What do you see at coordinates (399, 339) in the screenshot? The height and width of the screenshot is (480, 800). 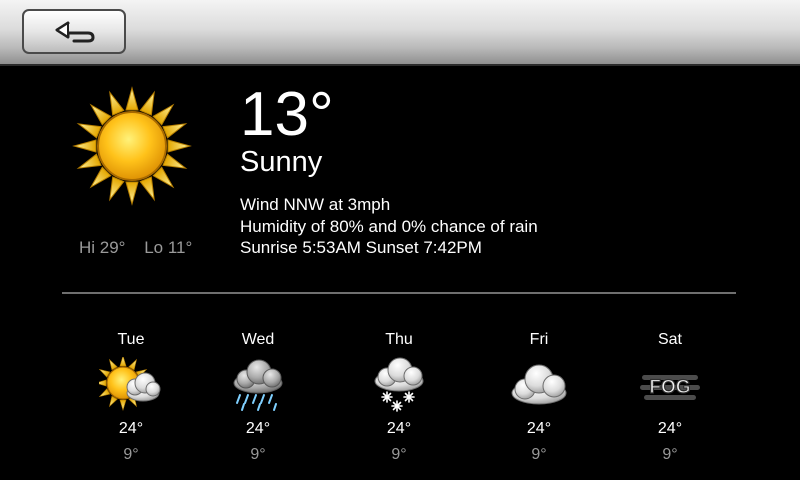 I see `forecast-day-name: Thu` at bounding box center [399, 339].